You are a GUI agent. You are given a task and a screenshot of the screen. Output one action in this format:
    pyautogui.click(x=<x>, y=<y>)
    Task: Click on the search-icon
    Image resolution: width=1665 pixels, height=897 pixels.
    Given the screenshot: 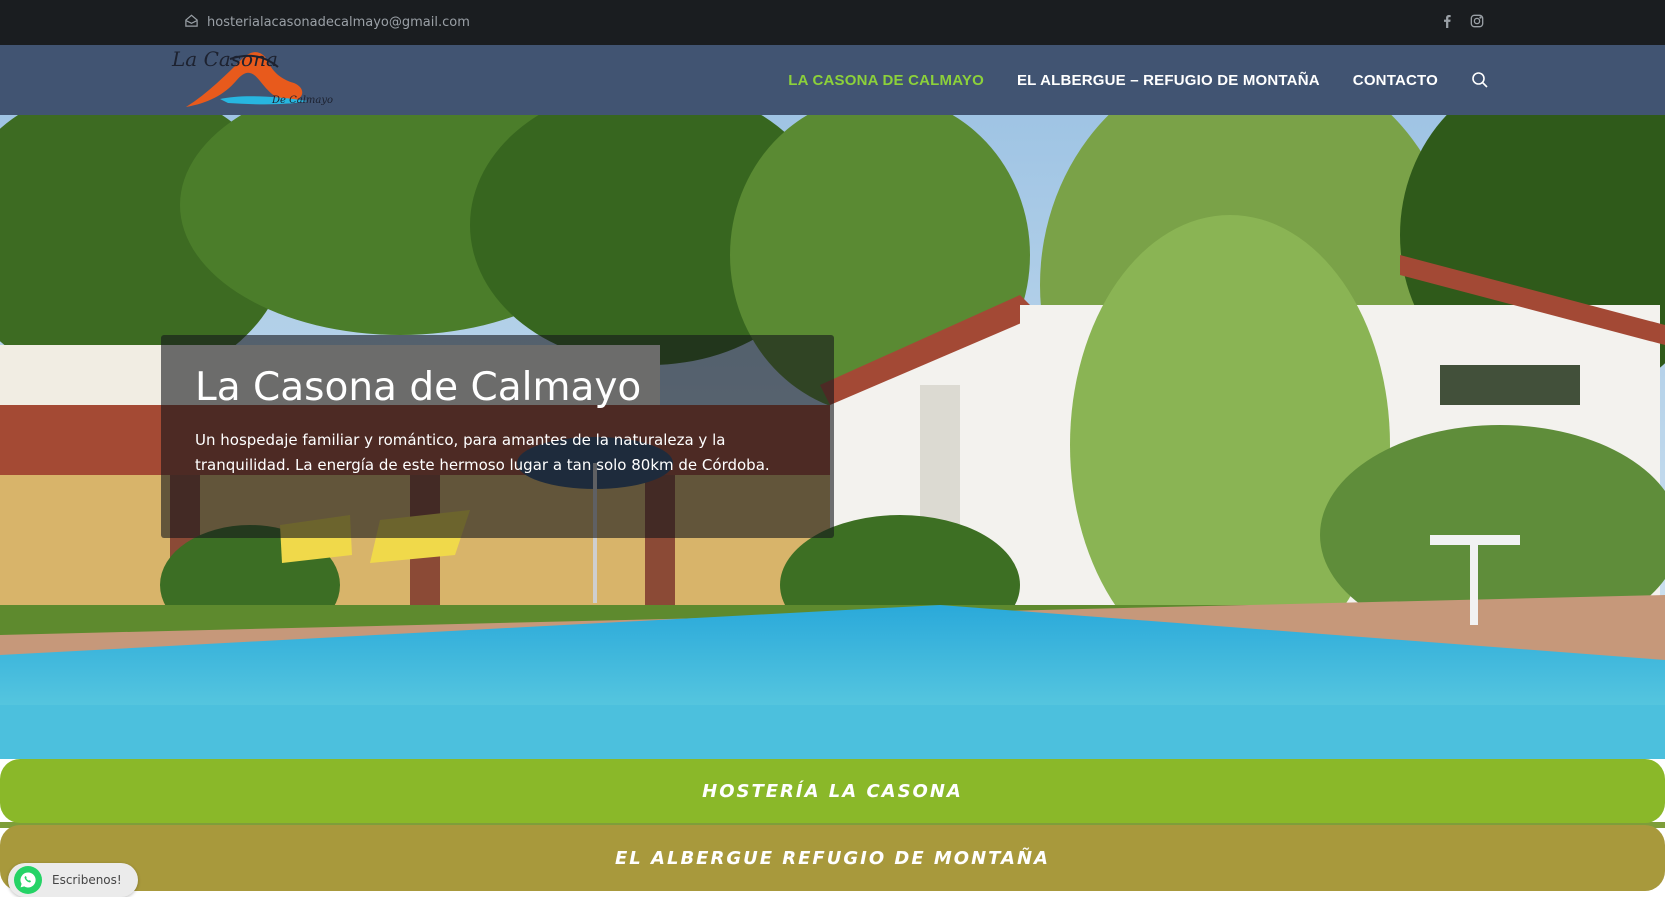 What is the action you would take?
    pyautogui.click(x=1480, y=80)
    